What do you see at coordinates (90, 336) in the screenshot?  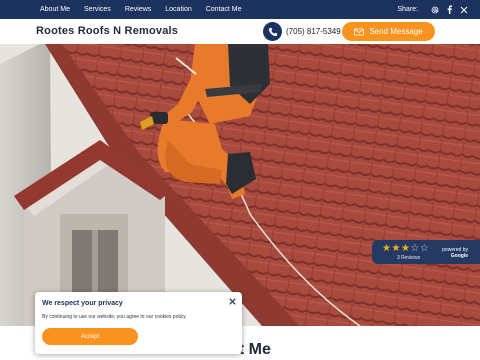 I see `accept-button: Accept` at bounding box center [90, 336].